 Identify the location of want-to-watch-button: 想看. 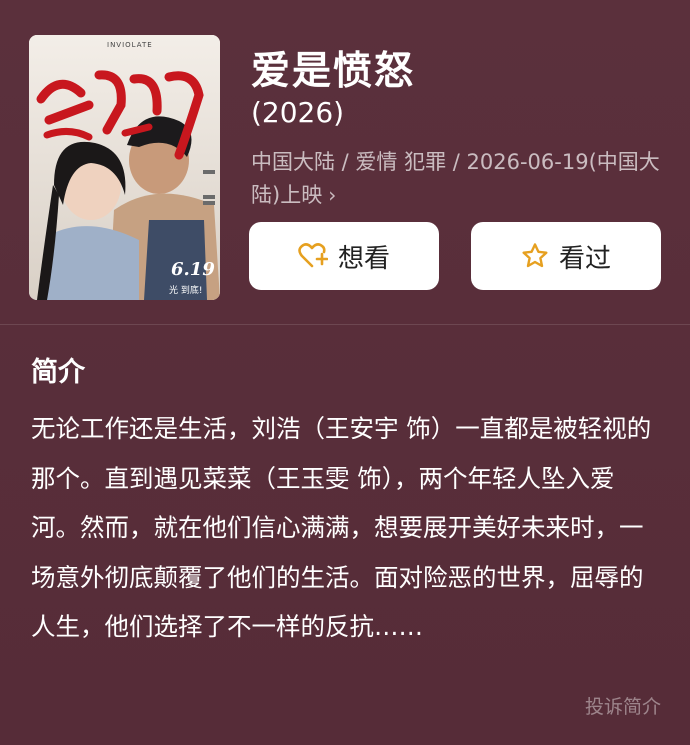
(344, 256).